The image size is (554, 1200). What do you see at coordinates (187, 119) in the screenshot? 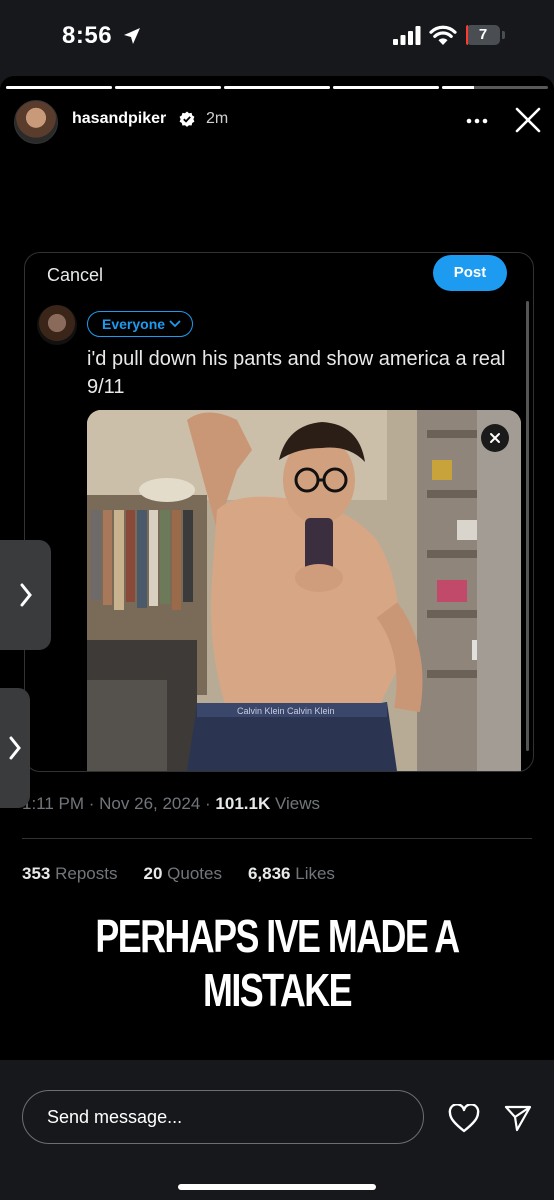
I see `verified-icon` at bounding box center [187, 119].